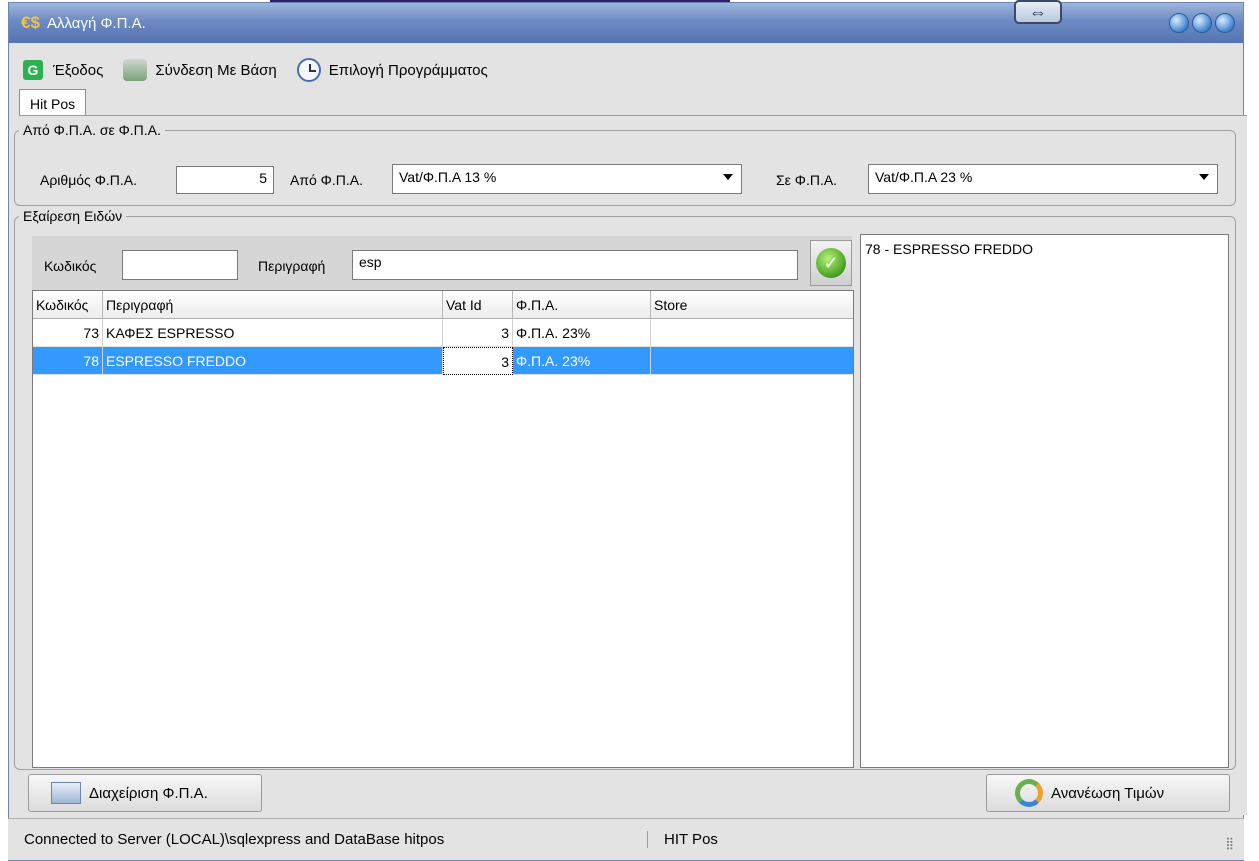 The height and width of the screenshot is (861, 1259). Describe the element at coordinates (92, 130) in the screenshot. I see `vat-change-legend: Από Φ.Π.Α. σε Φ.Π.Α.` at that location.